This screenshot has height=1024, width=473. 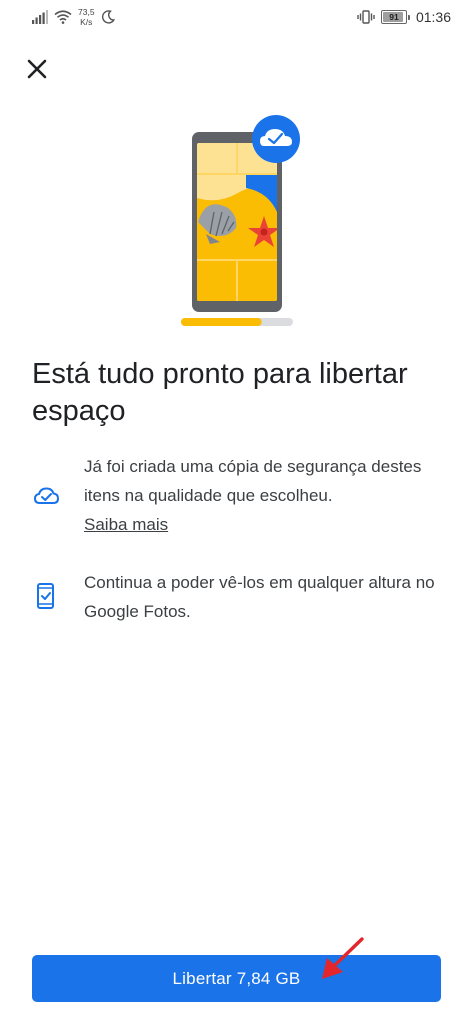 What do you see at coordinates (408, 17) in the screenshot?
I see `battery-cap` at bounding box center [408, 17].